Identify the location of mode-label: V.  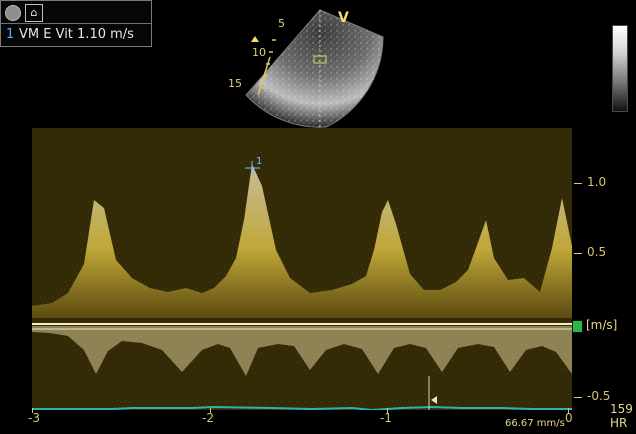
(343, 18).